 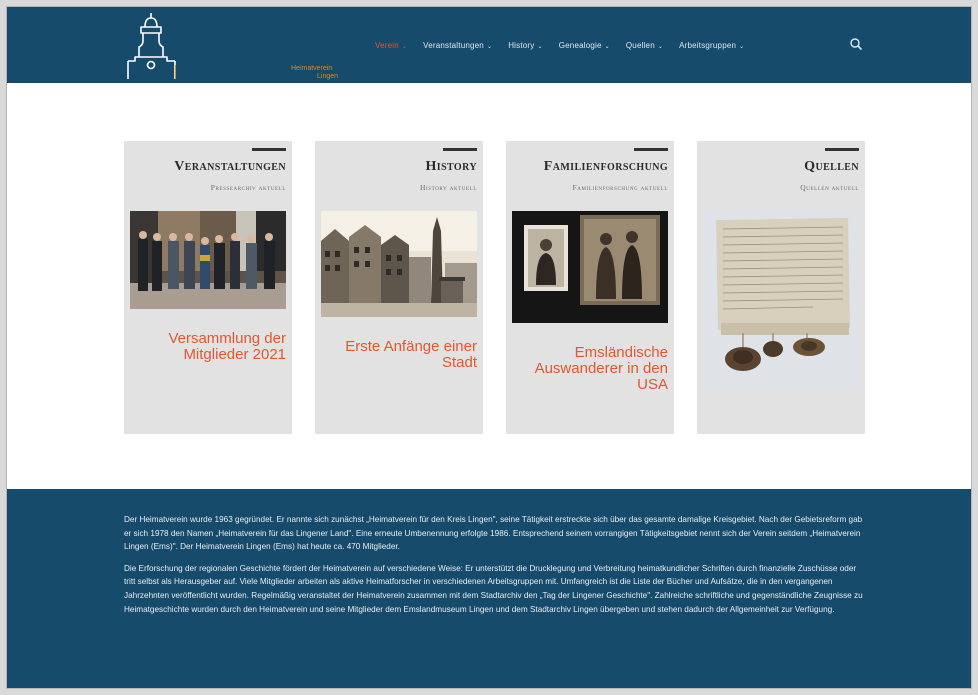 I want to click on old-town-photo-image, so click(x=399, y=264).